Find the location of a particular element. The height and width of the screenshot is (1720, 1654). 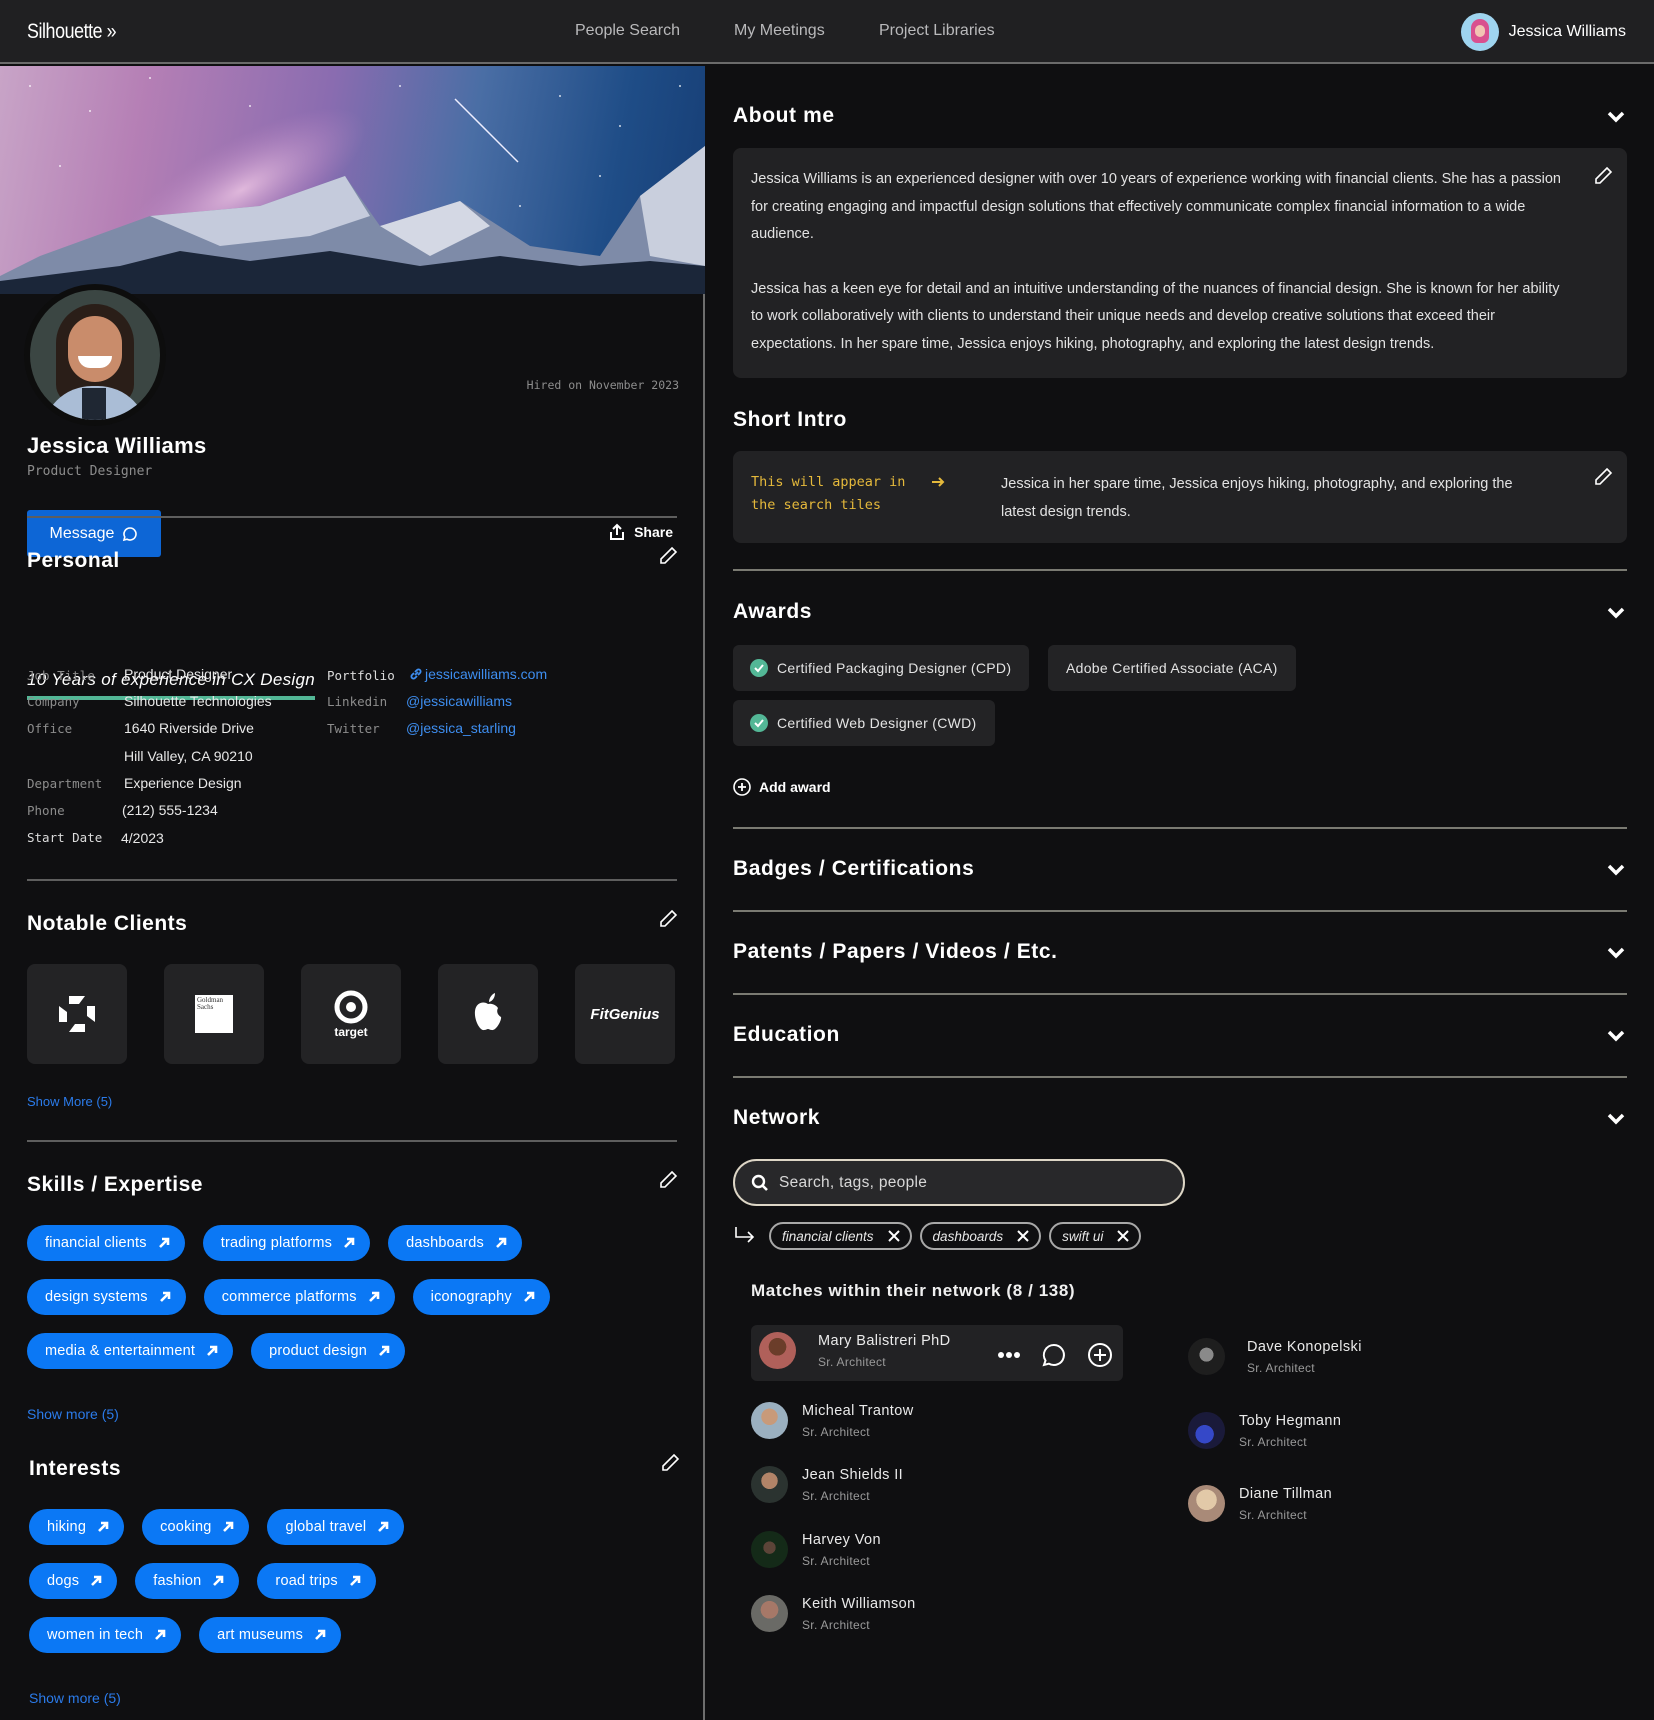

skill-chip: product design is located at coordinates (328, 1351).